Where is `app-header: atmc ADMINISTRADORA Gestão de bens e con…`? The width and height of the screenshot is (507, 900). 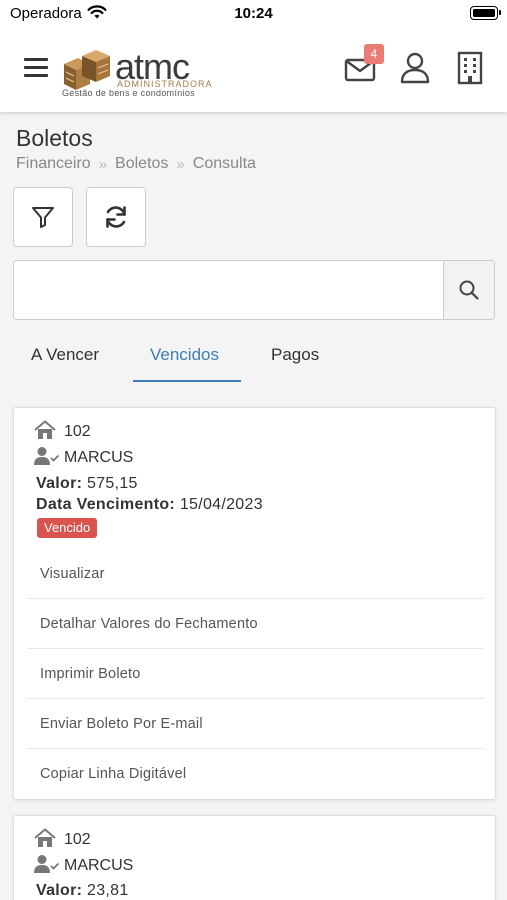 app-header: atmc ADMINISTRADORA Gestão de bens e con… is located at coordinates (253, 70).